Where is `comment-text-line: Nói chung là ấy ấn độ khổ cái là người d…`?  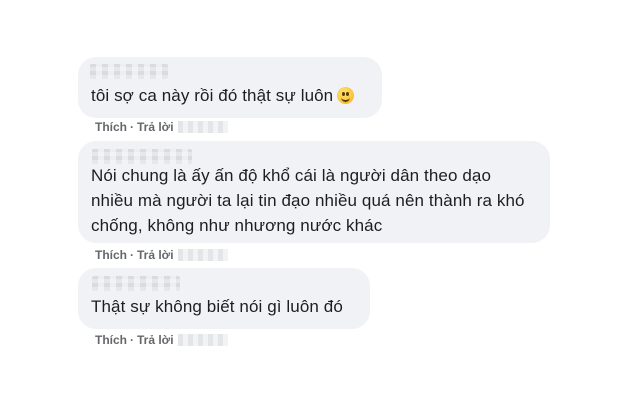
comment-text-line: Nói chung là ấy ấn độ khổ cái là người d… is located at coordinates (291, 175).